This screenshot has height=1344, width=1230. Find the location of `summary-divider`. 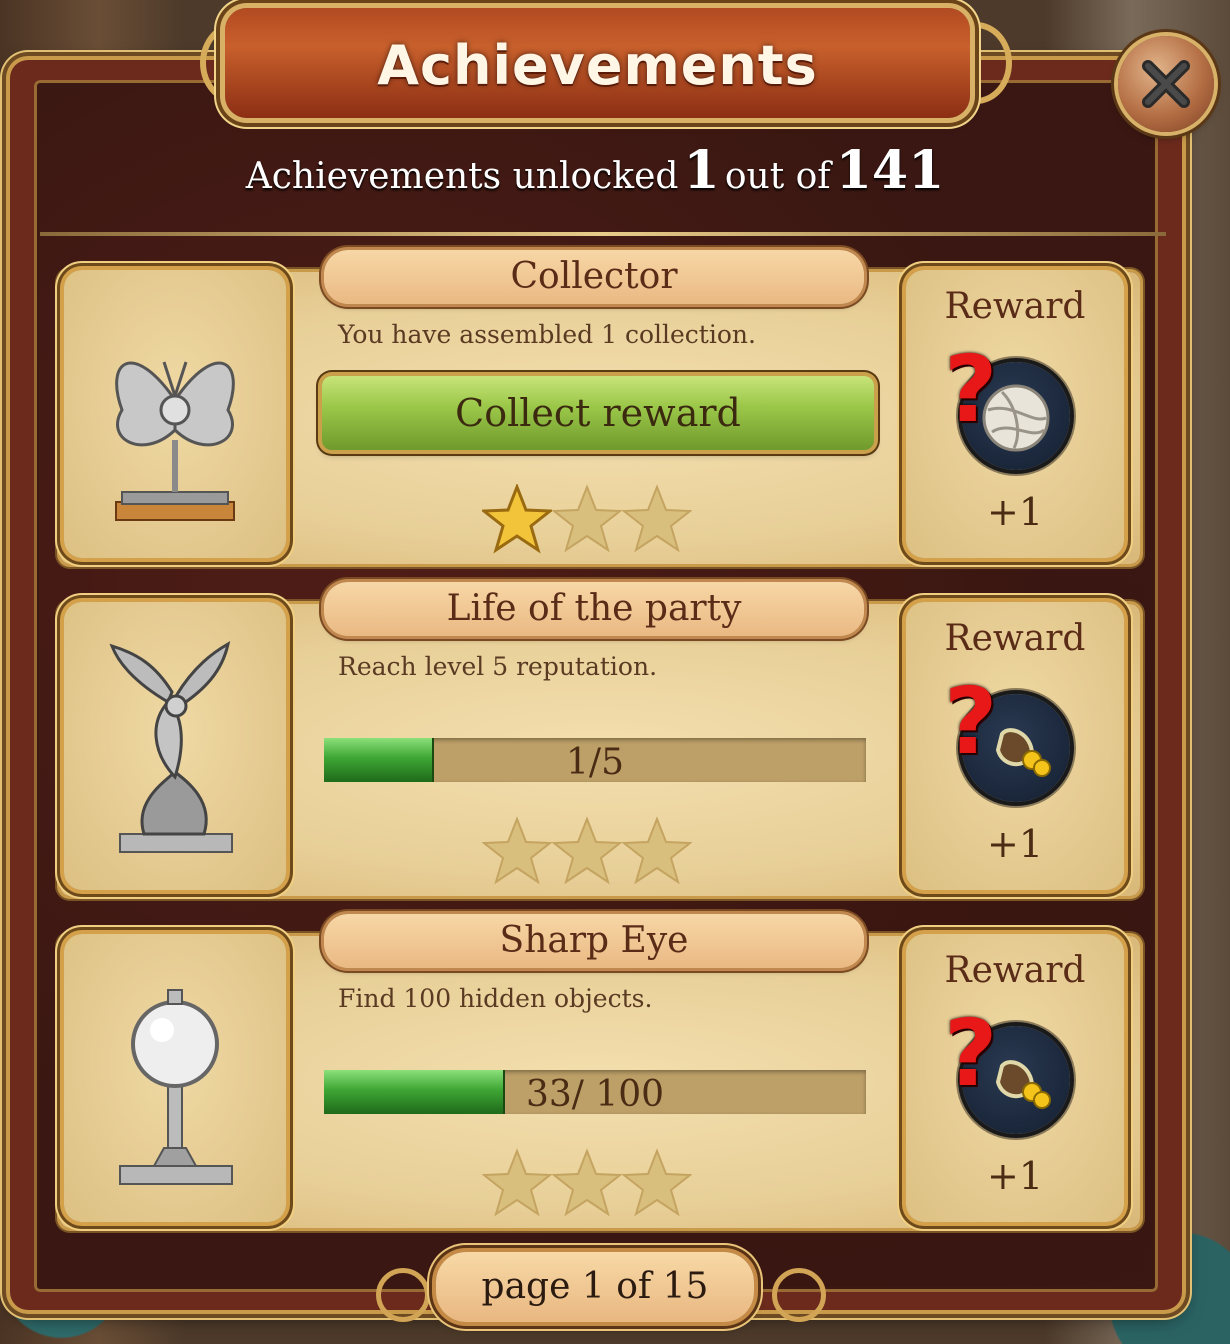

summary-divider is located at coordinates (603, 234).